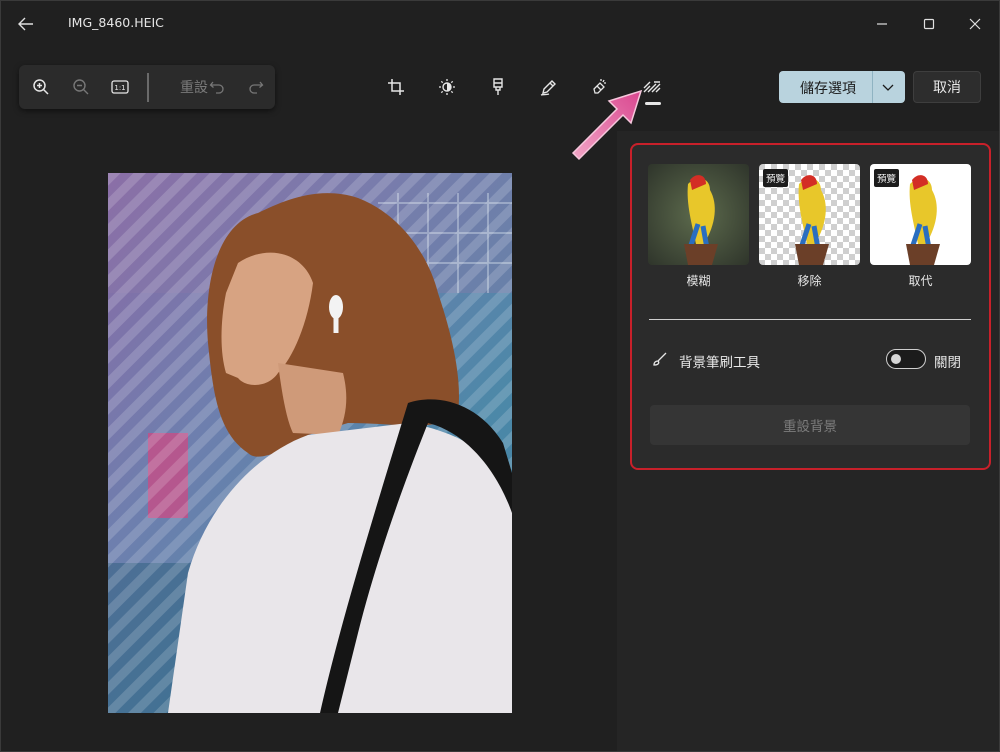 The height and width of the screenshot is (752, 1000). I want to click on brush-tool-toggle, so click(906, 359).